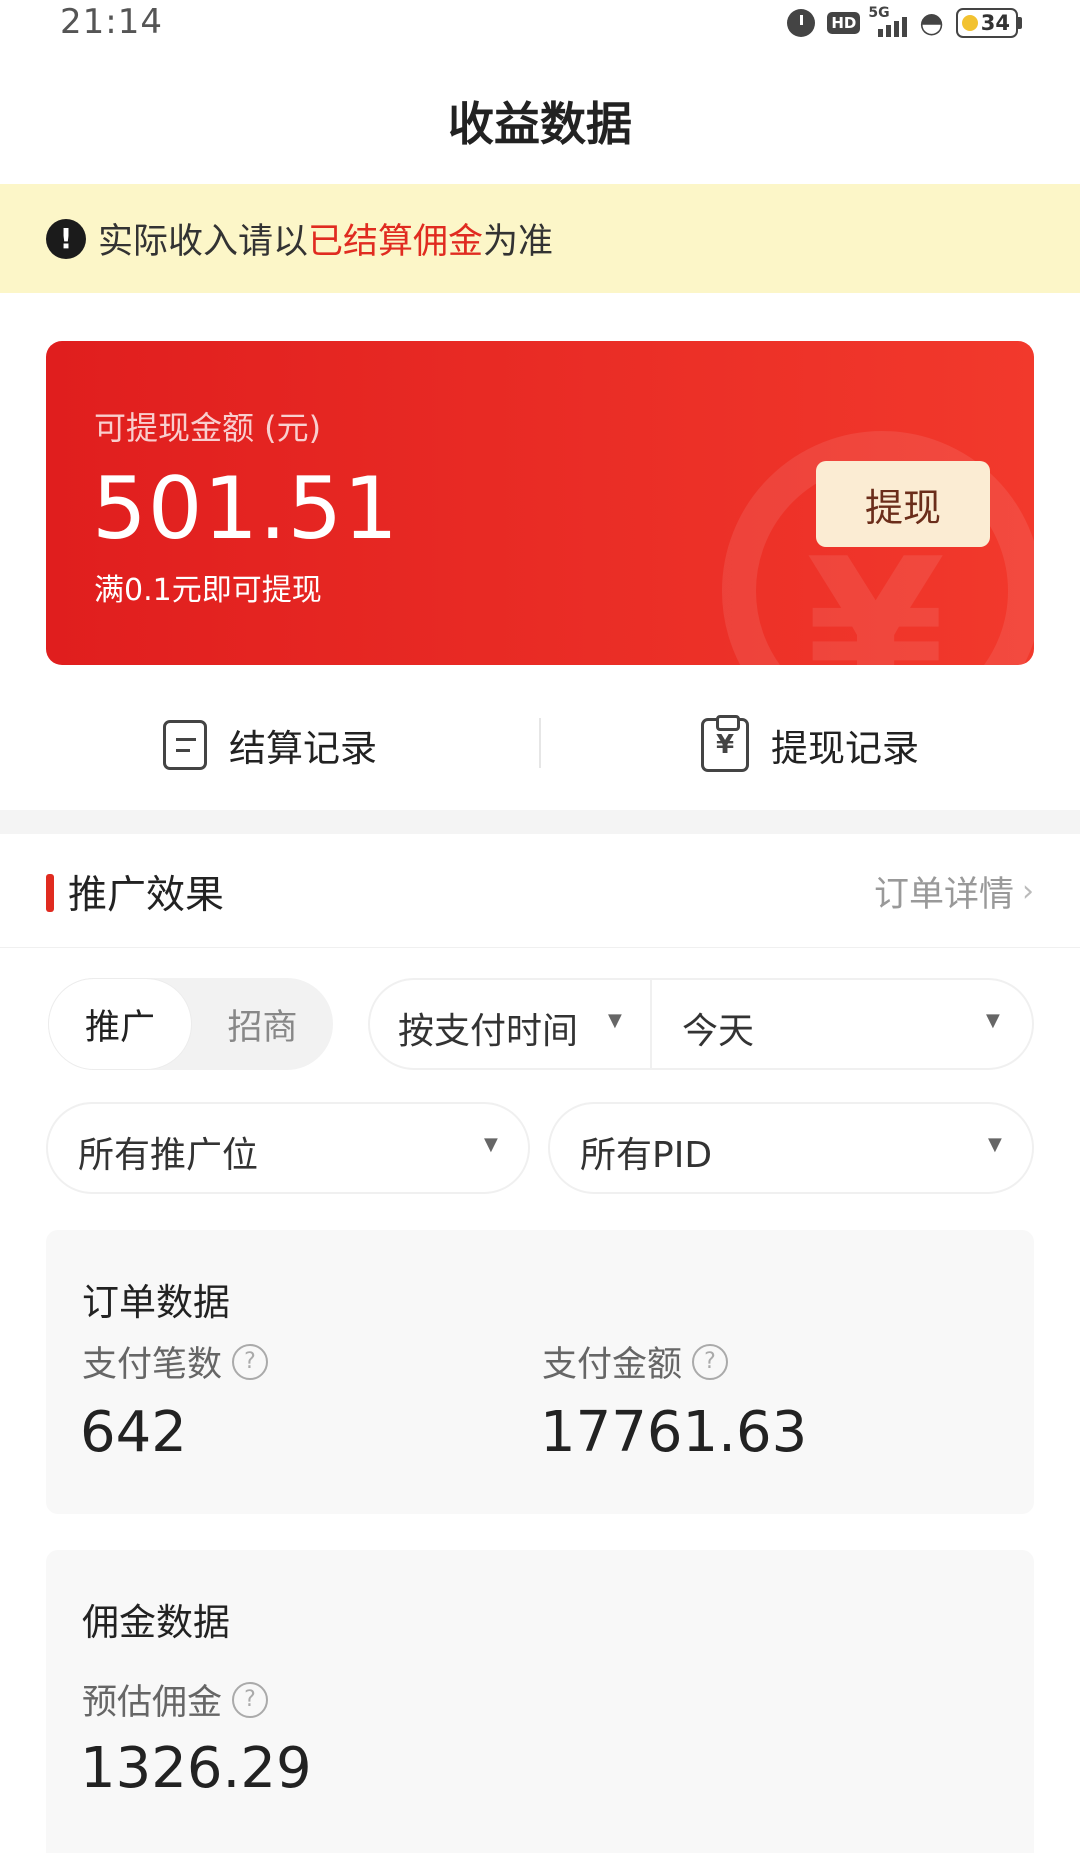  Describe the element at coordinates (540, 1701) in the screenshot. I see `commission-data-card: 佣金数据 预估佣金 ? 1326.29` at that location.